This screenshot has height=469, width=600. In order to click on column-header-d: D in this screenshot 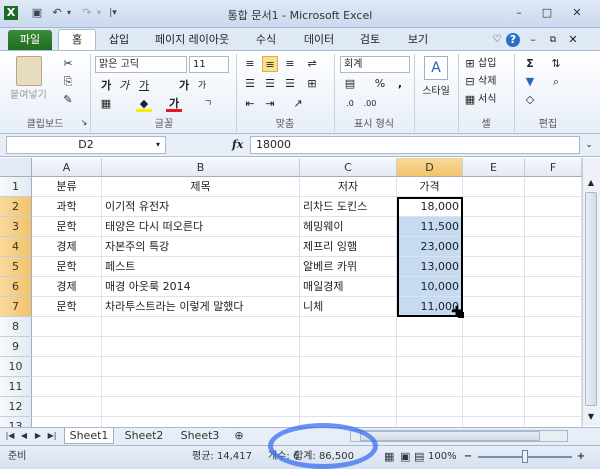, I will do `click(430, 167)`.